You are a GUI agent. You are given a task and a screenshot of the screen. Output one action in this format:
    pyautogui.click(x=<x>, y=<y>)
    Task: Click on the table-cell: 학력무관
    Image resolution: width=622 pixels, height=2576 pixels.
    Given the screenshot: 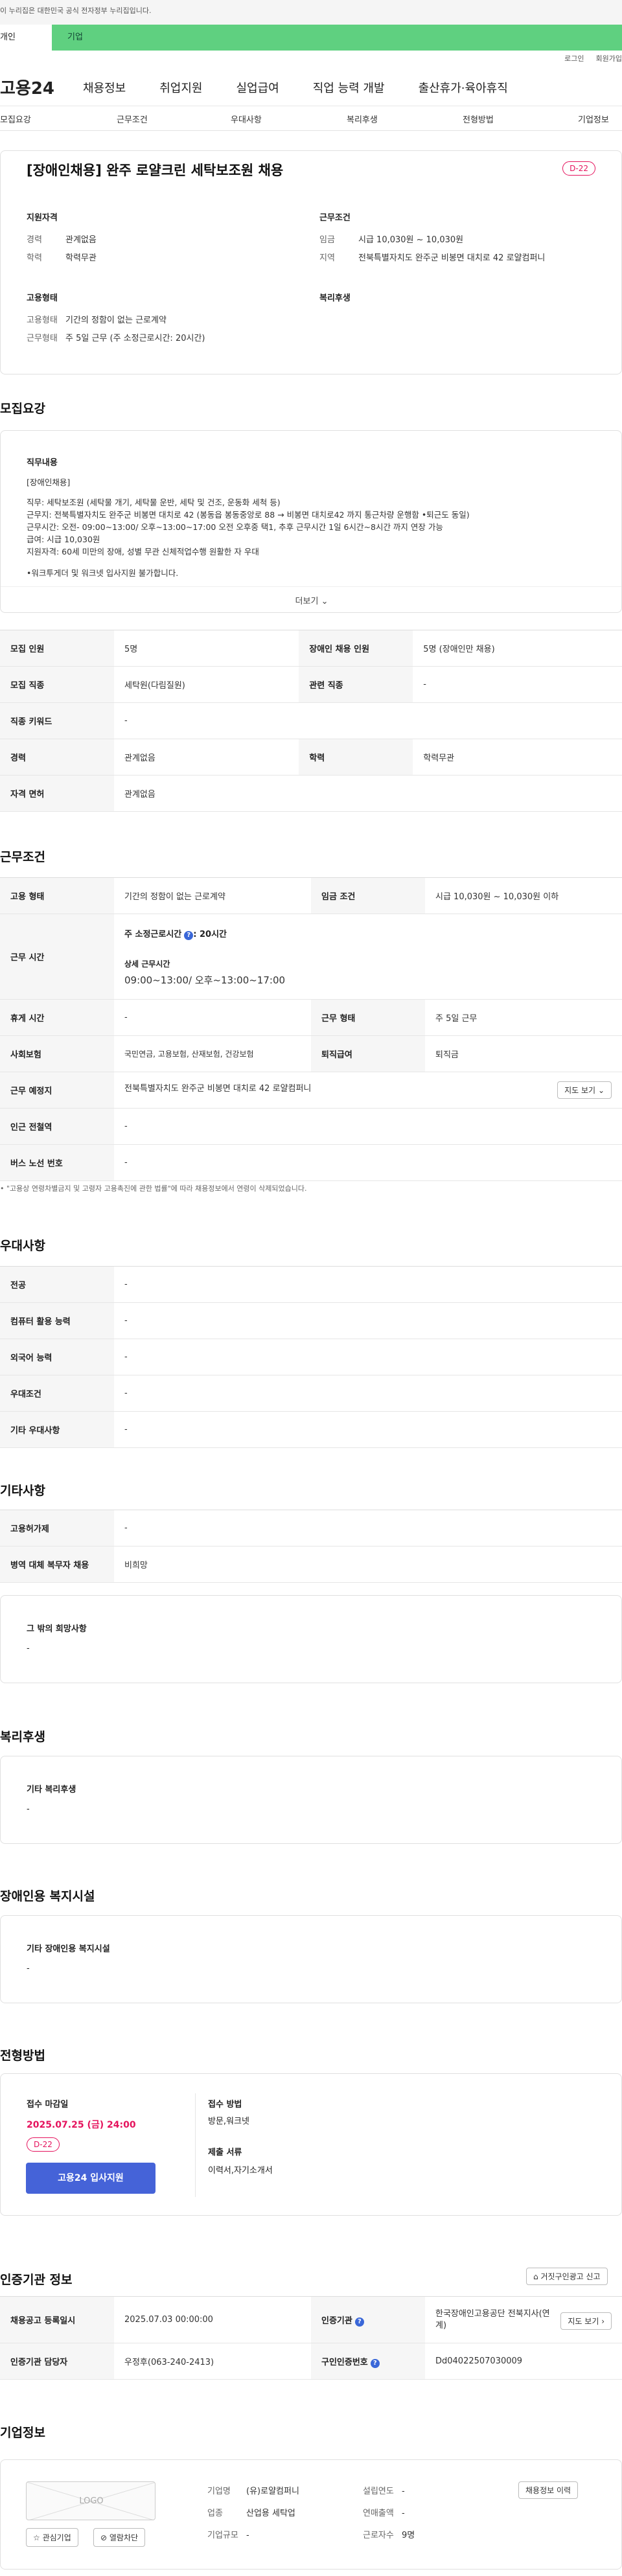 What is the action you would take?
    pyautogui.click(x=517, y=758)
    